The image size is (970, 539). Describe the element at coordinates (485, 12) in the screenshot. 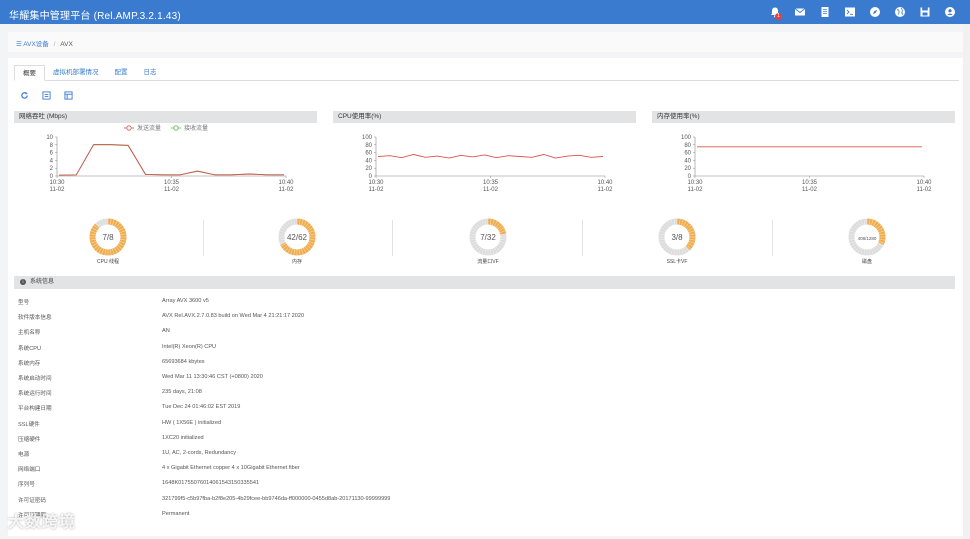

I see `top-navbar: 华耀集中管理平台 (Rel.AMP.3.2.1.43) 1` at that location.